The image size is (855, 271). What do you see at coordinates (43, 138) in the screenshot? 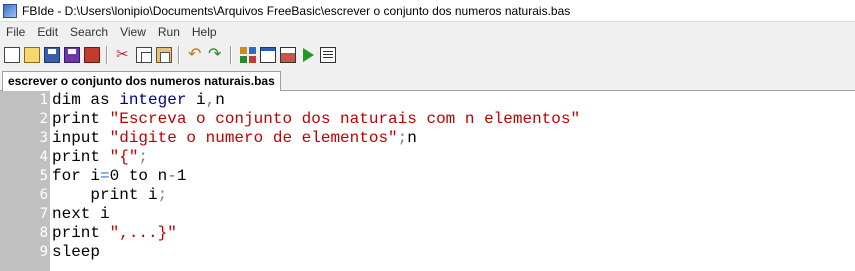
I see `line-number: 3` at bounding box center [43, 138].